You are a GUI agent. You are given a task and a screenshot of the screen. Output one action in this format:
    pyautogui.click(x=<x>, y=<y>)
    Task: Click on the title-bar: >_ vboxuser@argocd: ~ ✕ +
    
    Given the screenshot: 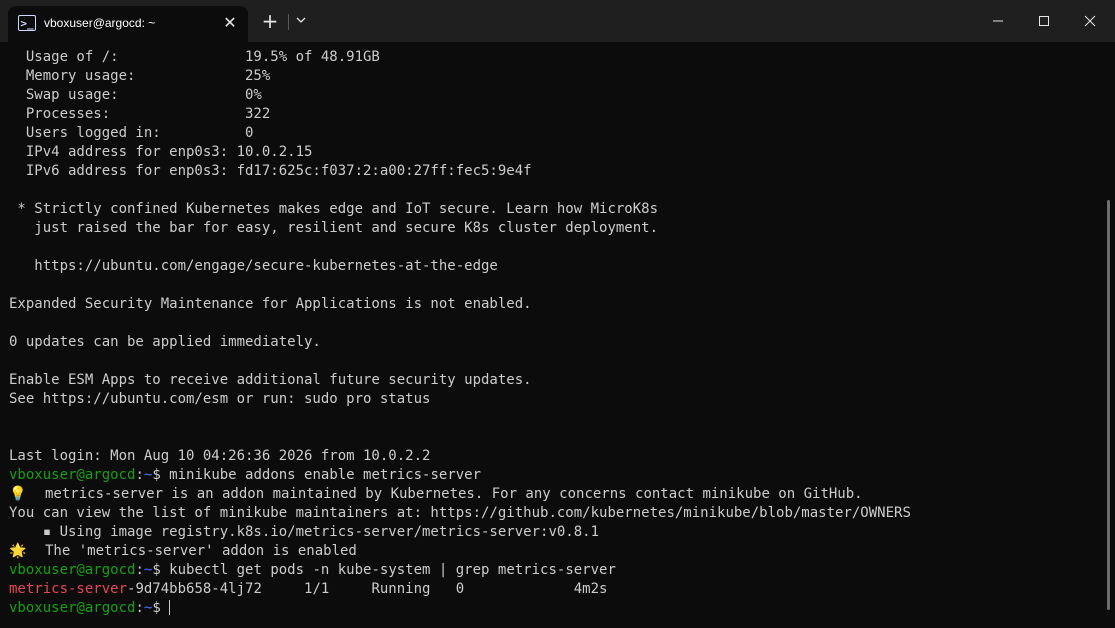 What is the action you would take?
    pyautogui.click(x=557, y=21)
    